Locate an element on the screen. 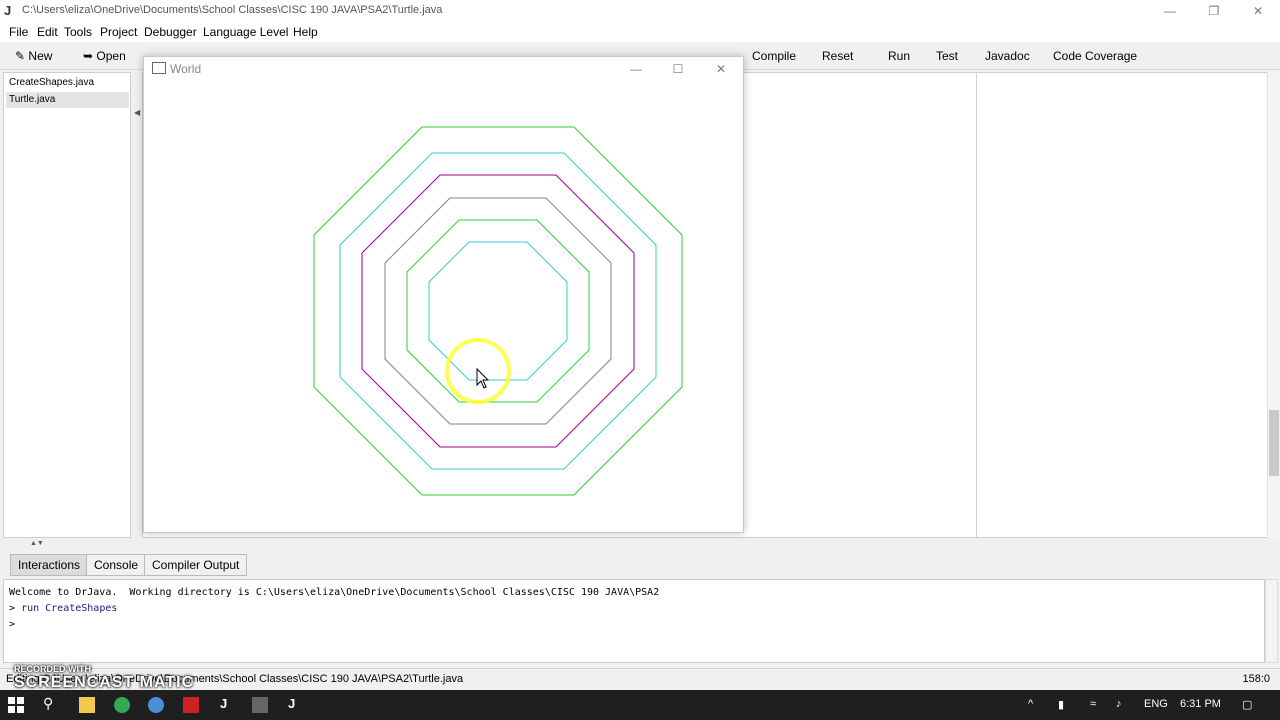 The height and width of the screenshot is (720, 1280). vertical-splitter: ◀ is located at coordinates (137, 305).